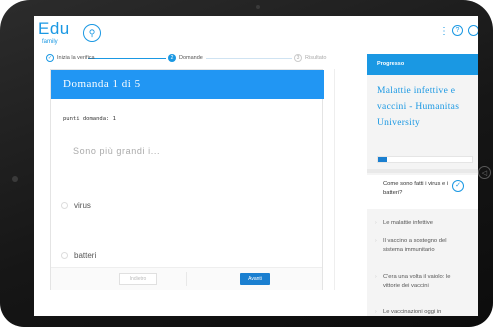  I want to click on user-icon, so click(473, 30).